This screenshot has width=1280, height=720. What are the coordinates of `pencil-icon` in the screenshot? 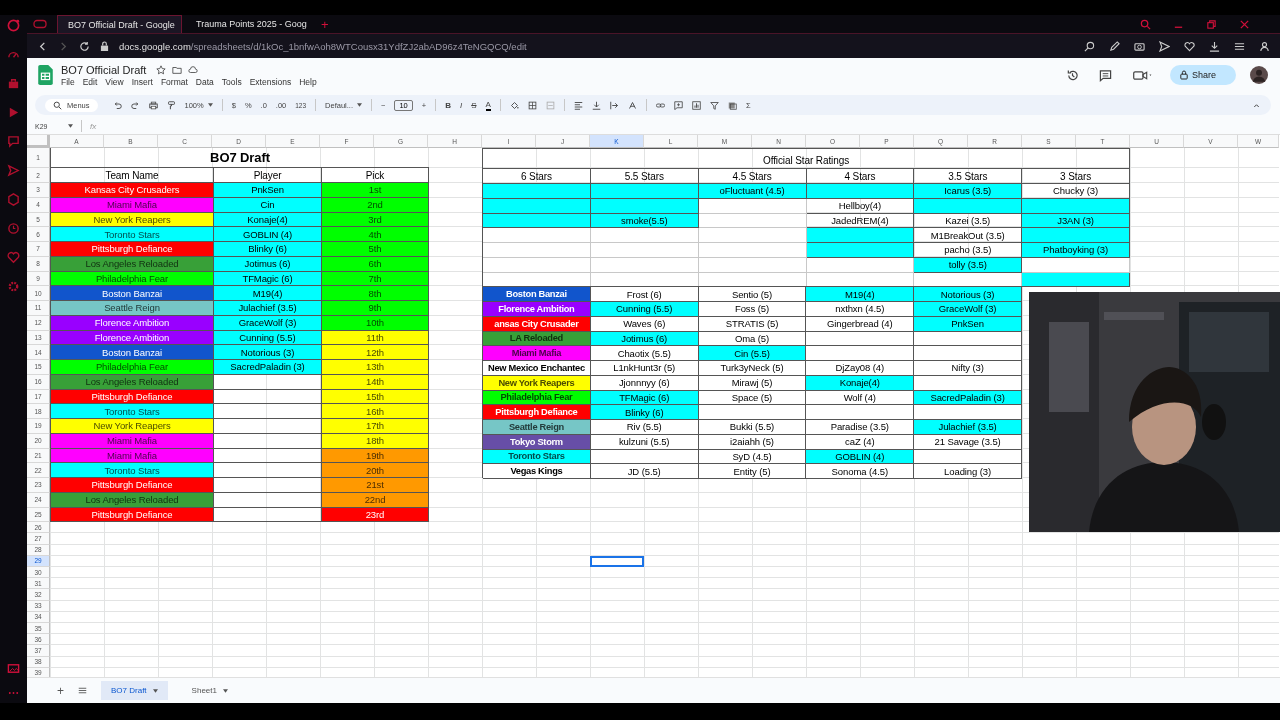 It's located at (1114, 46).